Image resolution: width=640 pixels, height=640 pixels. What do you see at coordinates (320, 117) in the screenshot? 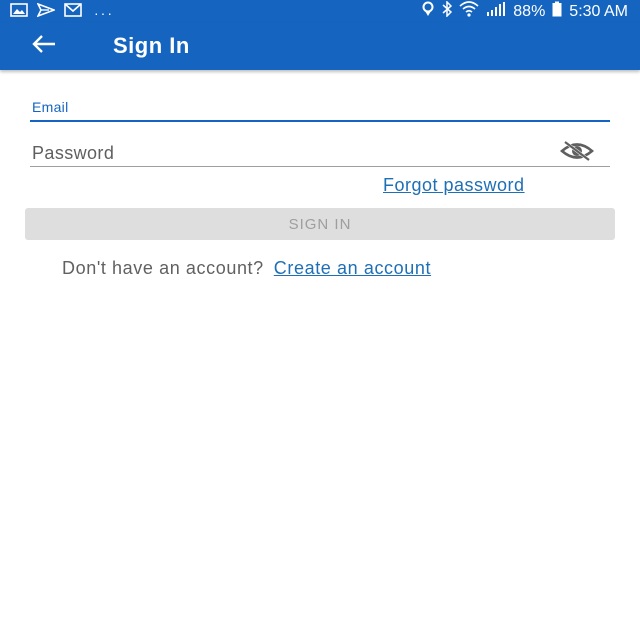
I see `email-field` at bounding box center [320, 117].